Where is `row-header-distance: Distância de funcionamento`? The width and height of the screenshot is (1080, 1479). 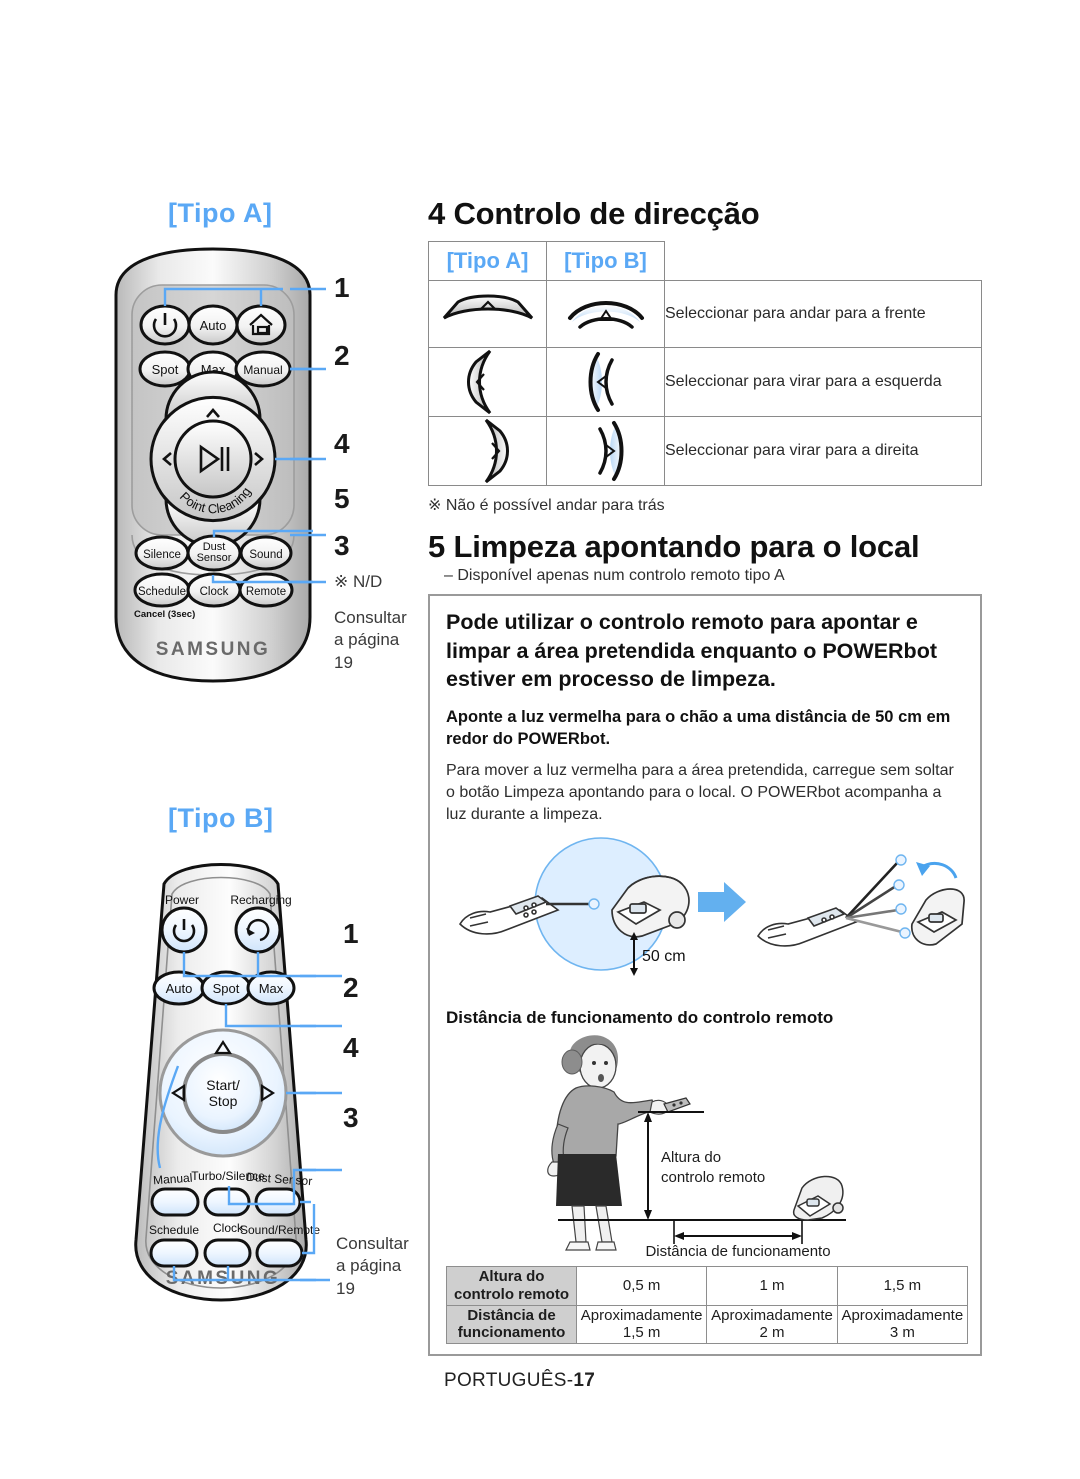
row-header-distance: Distância de funcionamento is located at coordinates (511, 1324).